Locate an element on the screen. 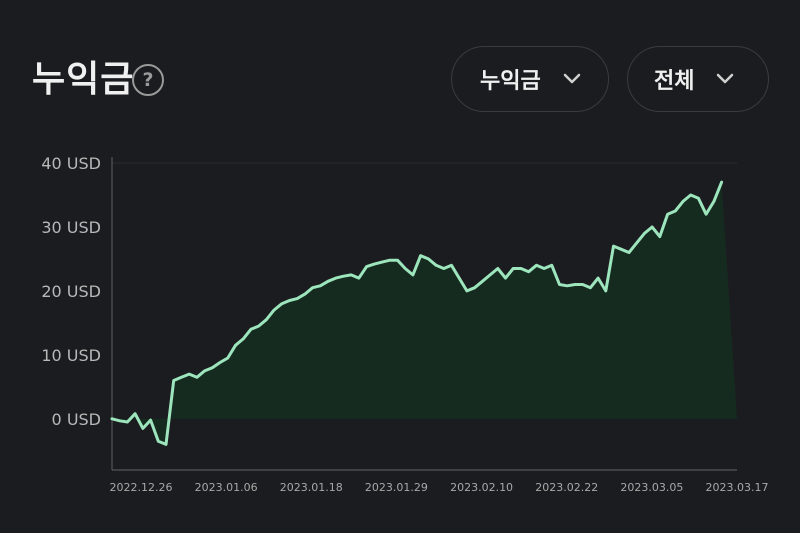  x-tick-label: 2023.03.17 is located at coordinates (737, 487).